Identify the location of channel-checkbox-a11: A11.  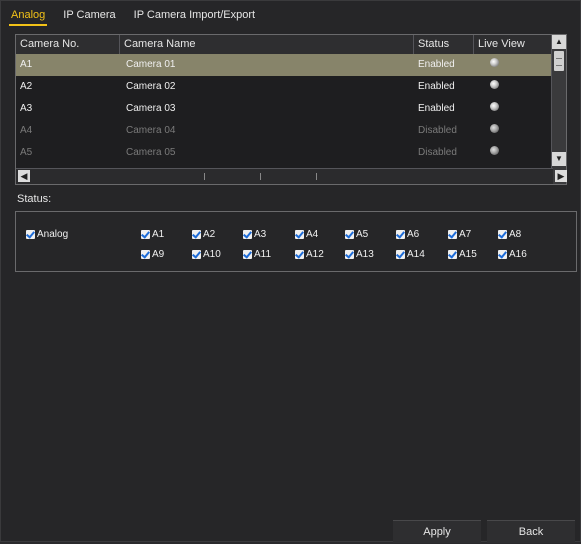
(257, 254).